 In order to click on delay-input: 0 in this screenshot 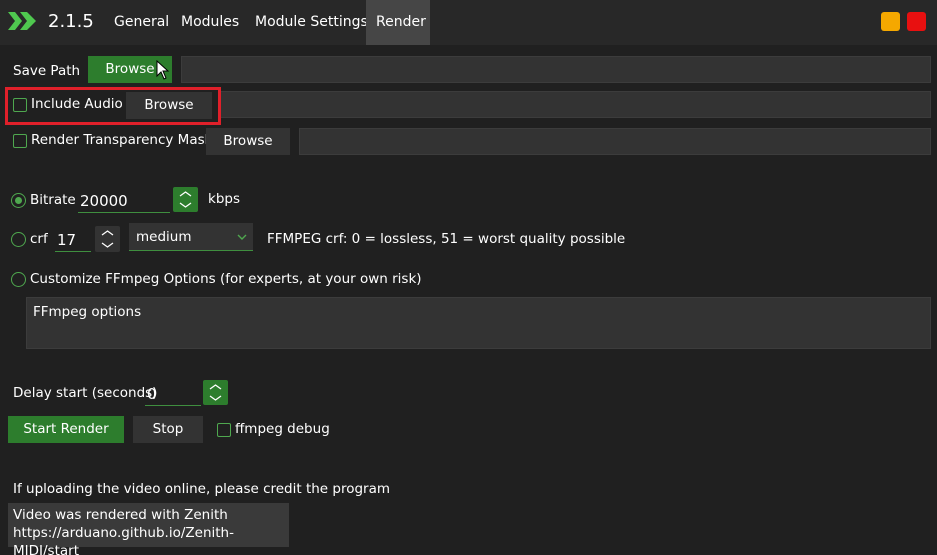, I will do `click(173, 394)`.